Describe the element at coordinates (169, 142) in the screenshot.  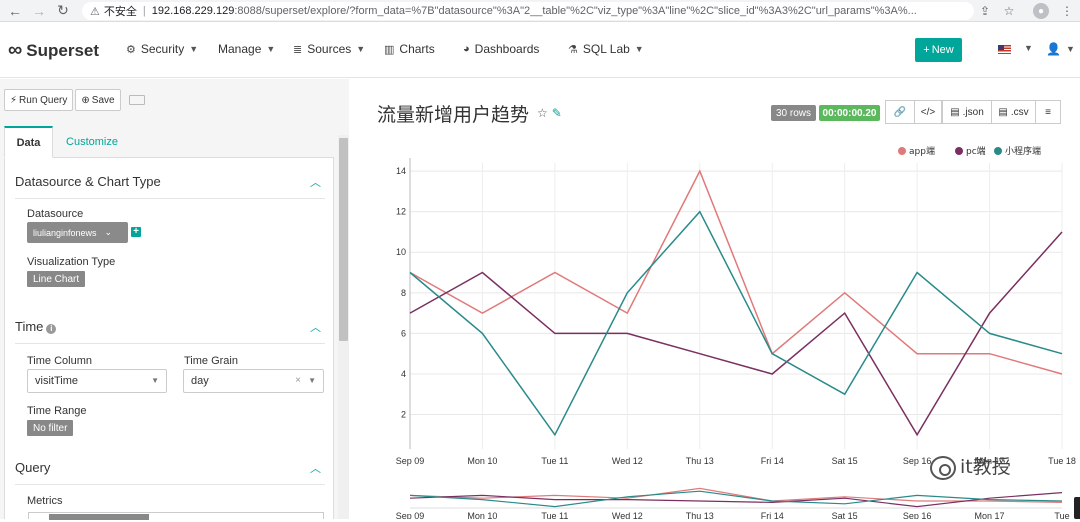
I see `control-tabs: Data Customize` at that location.